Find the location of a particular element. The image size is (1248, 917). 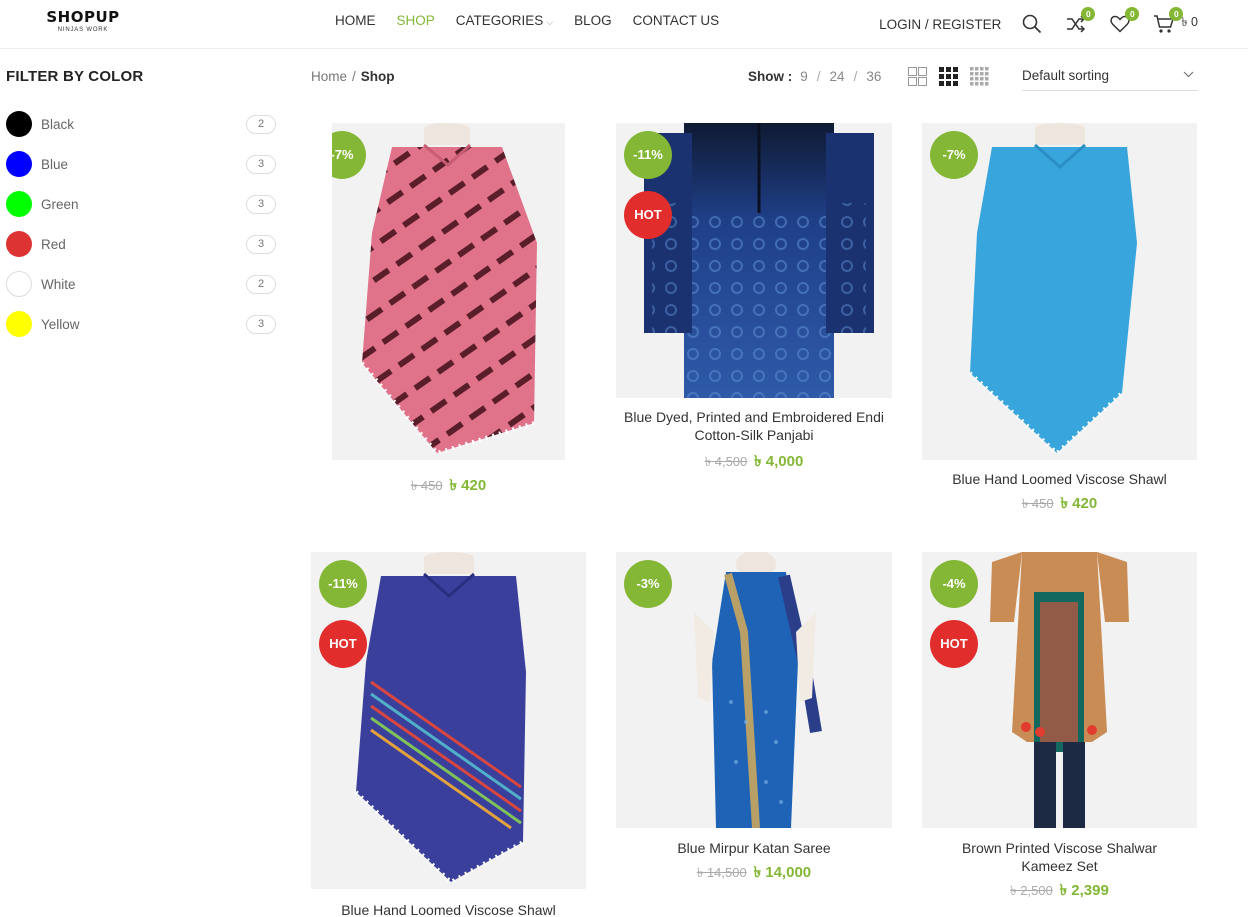

show-9-option: 9 is located at coordinates (804, 76).